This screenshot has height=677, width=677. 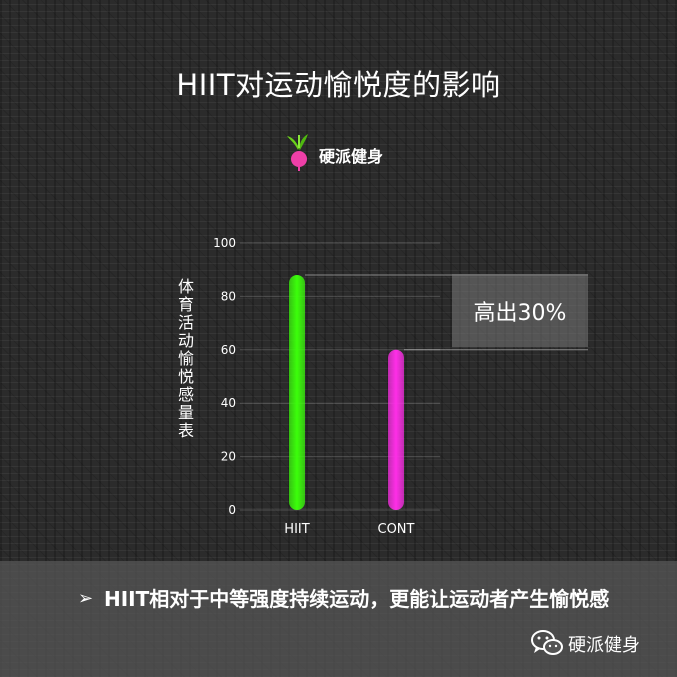 I want to click on y-tick-label: 60, so click(x=228, y=350).